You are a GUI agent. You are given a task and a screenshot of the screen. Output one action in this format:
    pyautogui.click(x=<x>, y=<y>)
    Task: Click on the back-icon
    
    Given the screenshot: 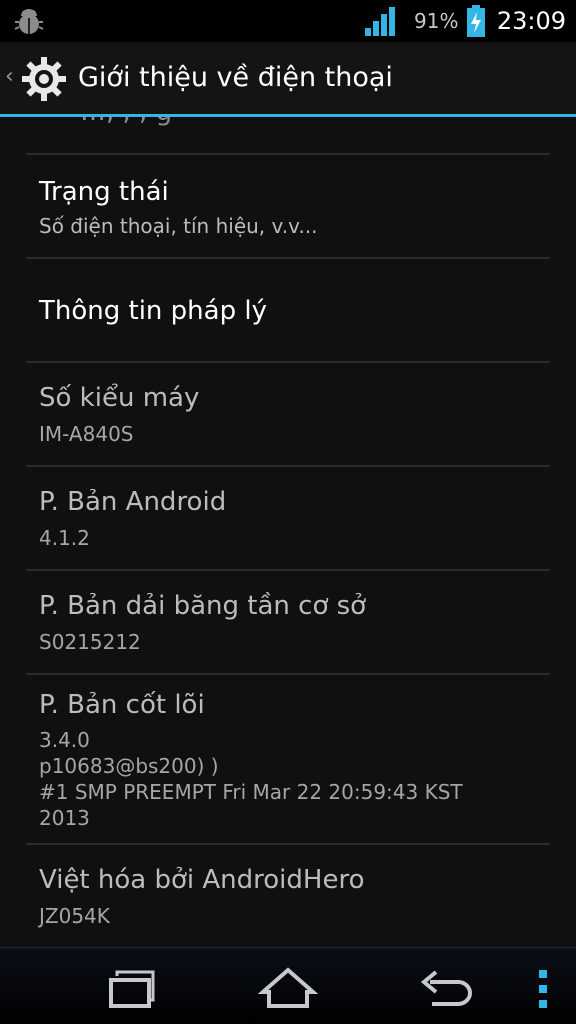 What is the action you would take?
    pyautogui.click(x=446, y=988)
    